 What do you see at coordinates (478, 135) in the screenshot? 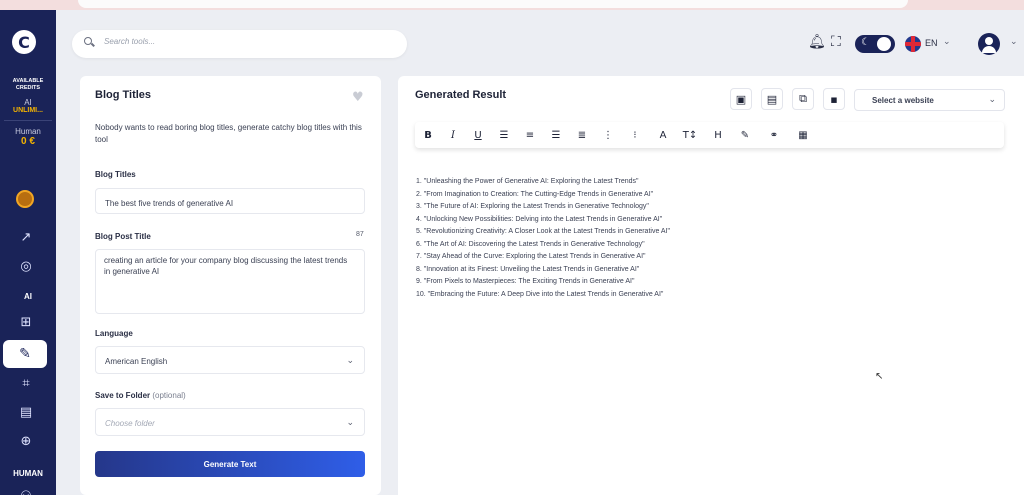
I see `underline-icon: U` at bounding box center [478, 135].